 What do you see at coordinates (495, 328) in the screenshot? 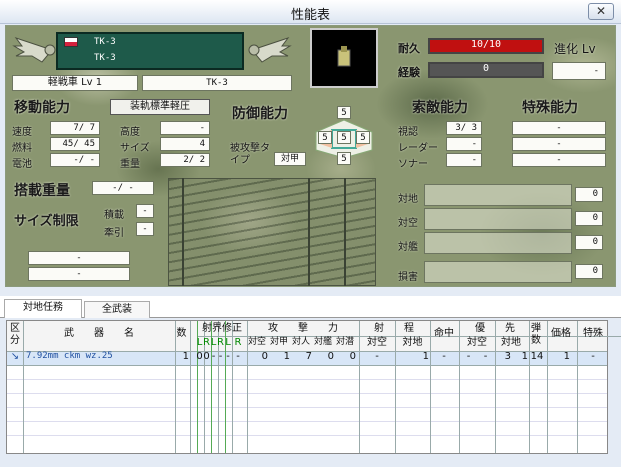
I see `col-priority: 優 先` at bounding box center [495, 328].